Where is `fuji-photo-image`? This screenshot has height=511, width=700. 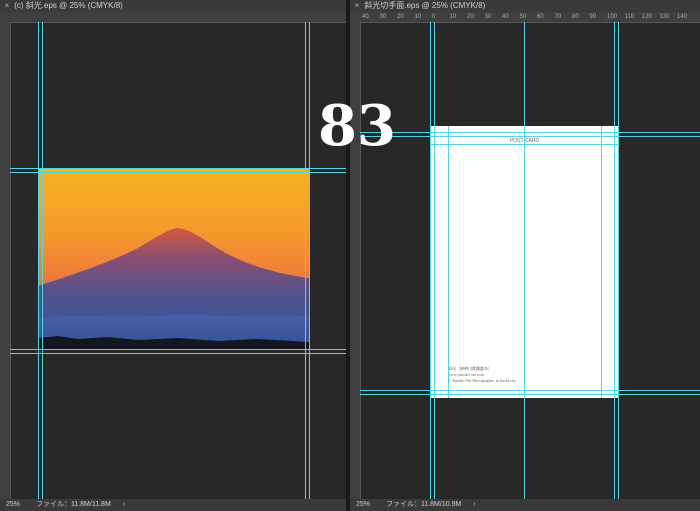 fuji-photo-image is located at coordinates (173, 259).